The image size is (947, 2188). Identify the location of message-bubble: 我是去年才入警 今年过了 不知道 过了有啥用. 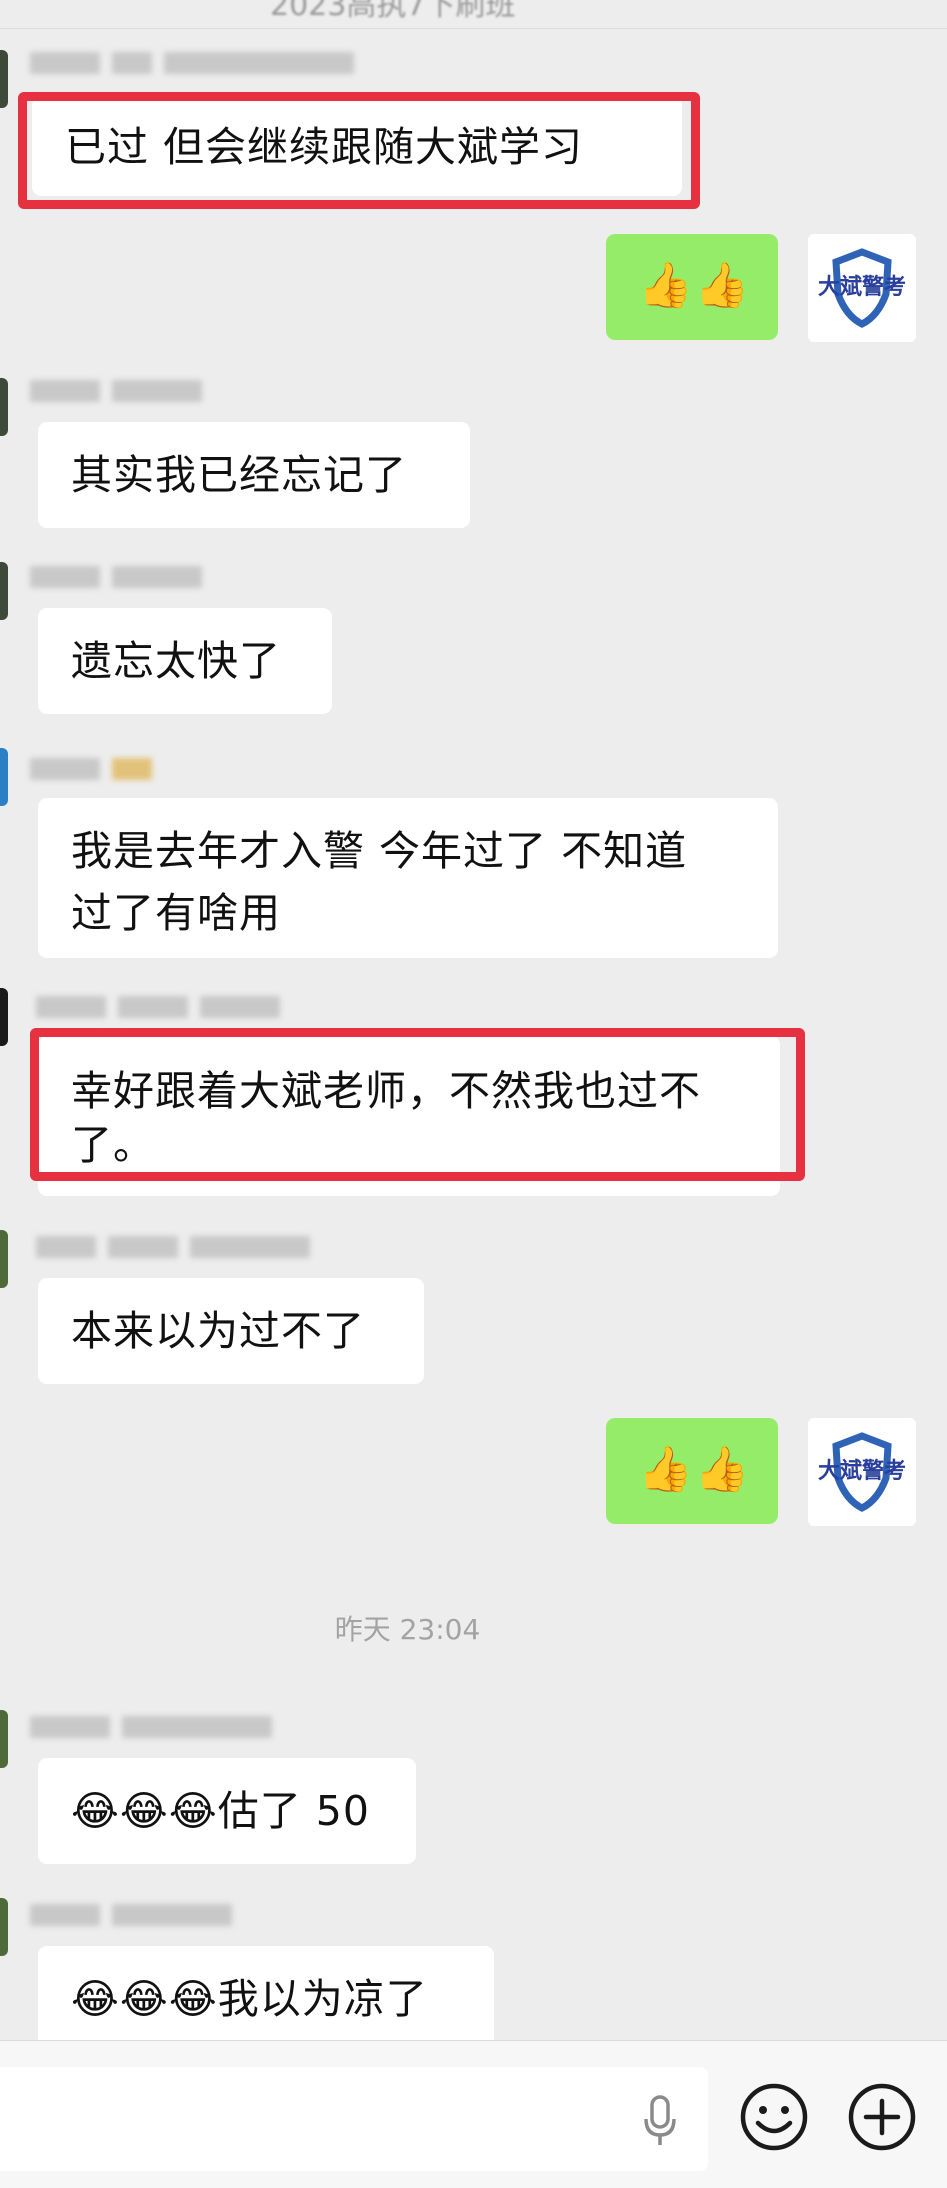
(408, 878).